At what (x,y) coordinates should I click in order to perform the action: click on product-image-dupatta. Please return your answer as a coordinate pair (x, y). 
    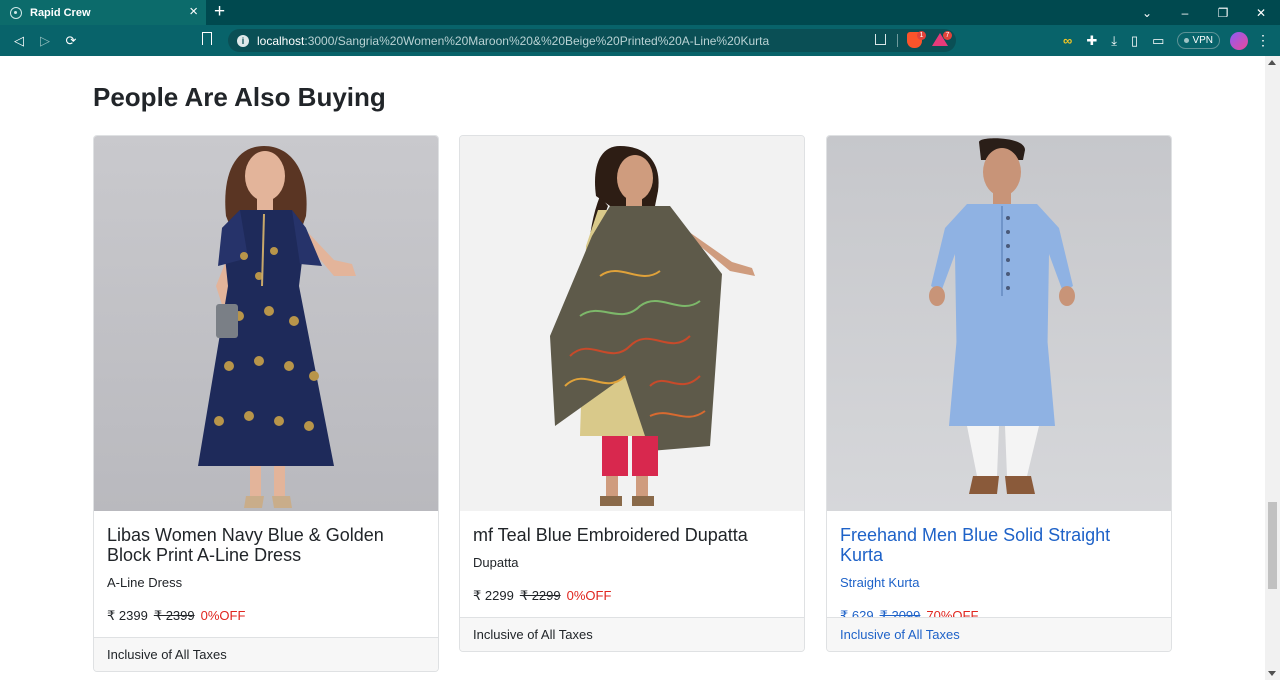
    Looking at the image, I should click on (632, 323).